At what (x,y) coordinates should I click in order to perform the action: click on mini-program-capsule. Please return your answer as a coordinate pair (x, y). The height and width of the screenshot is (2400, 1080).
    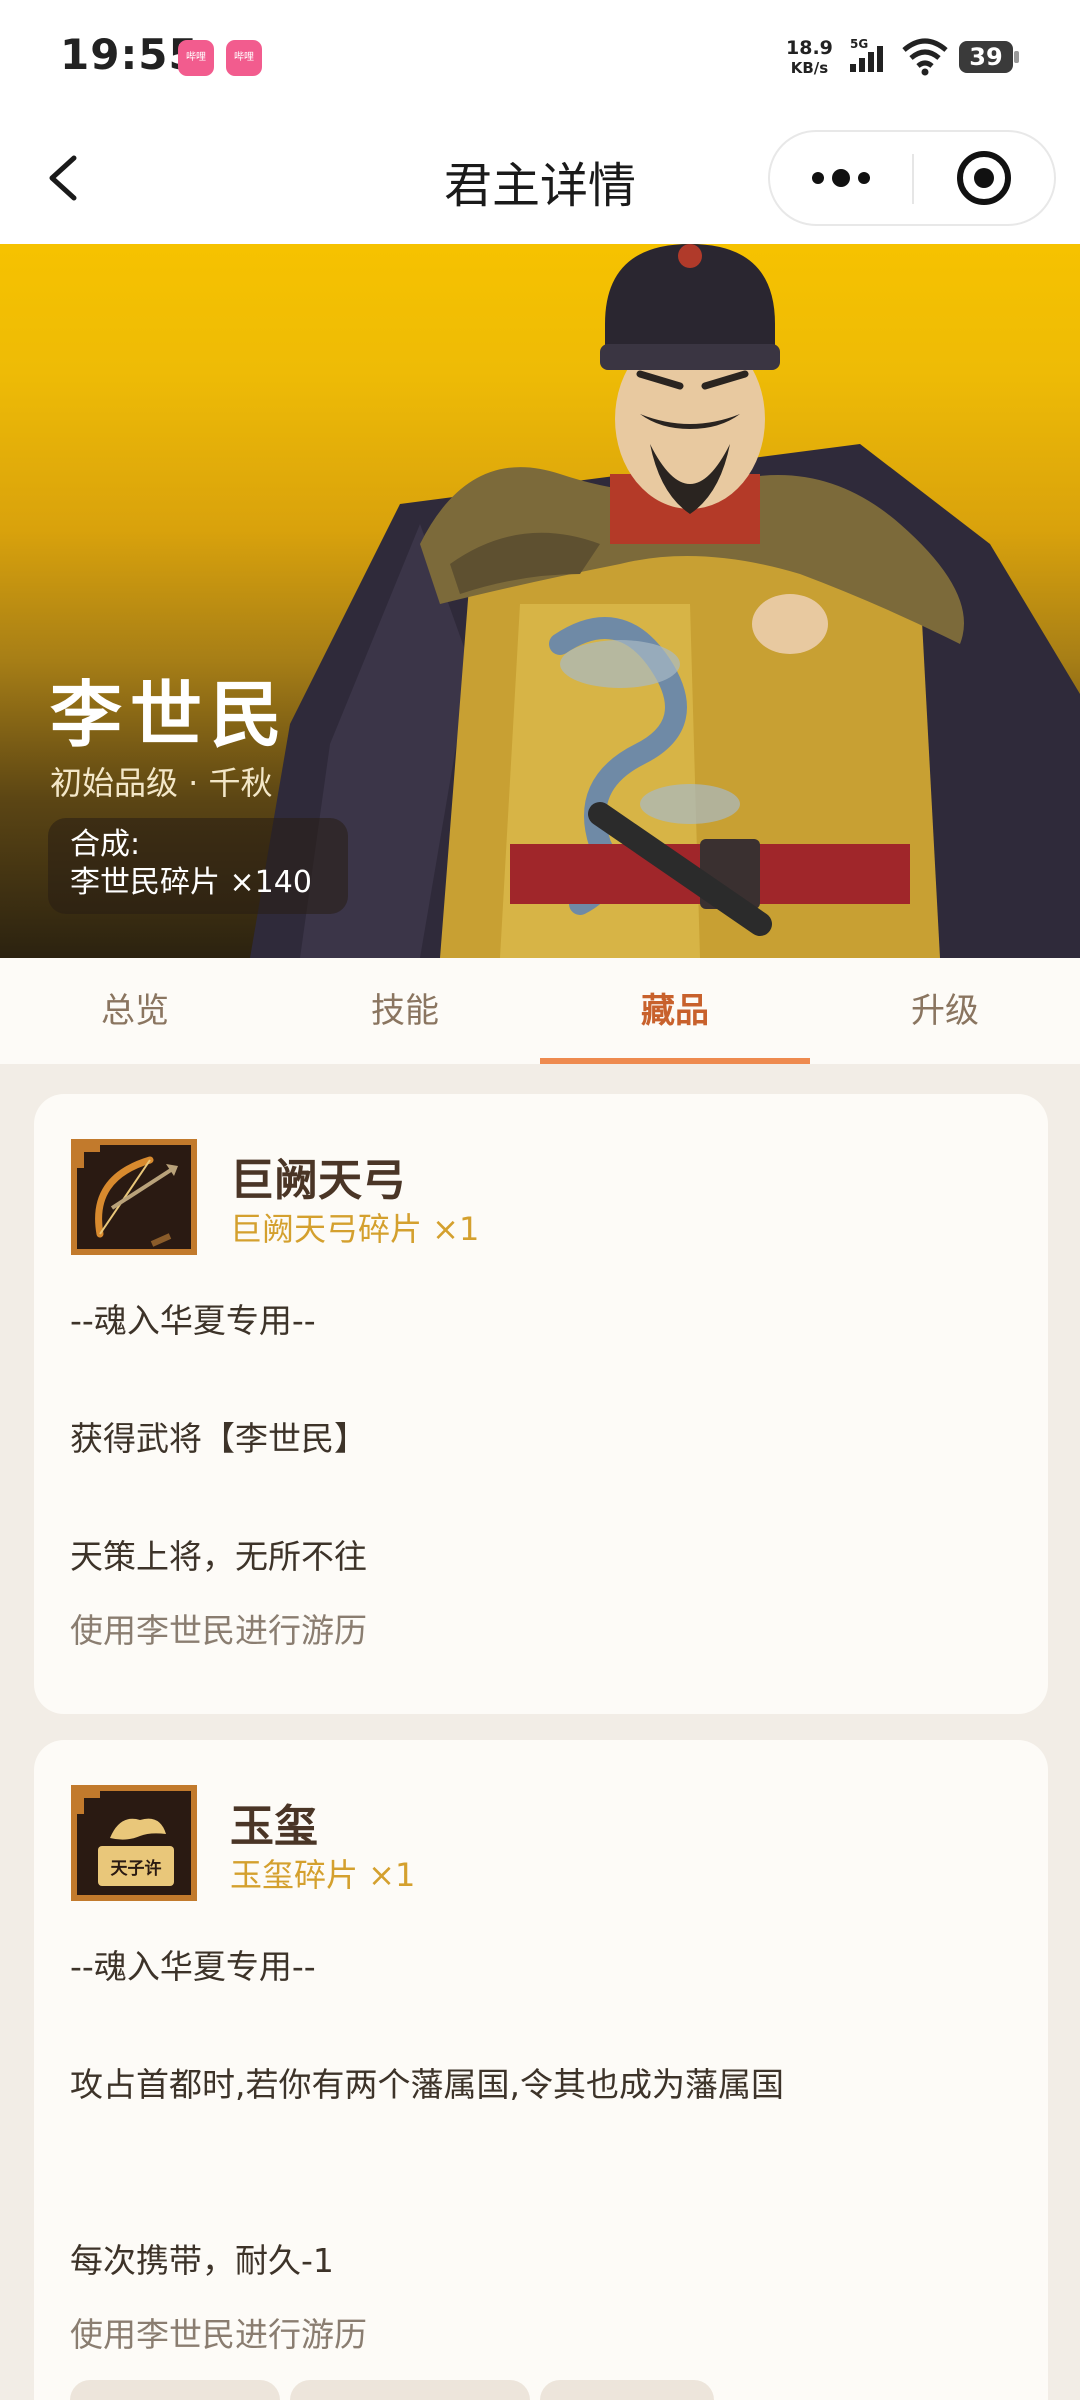
    Looking at the image, I should click on (912, 178).